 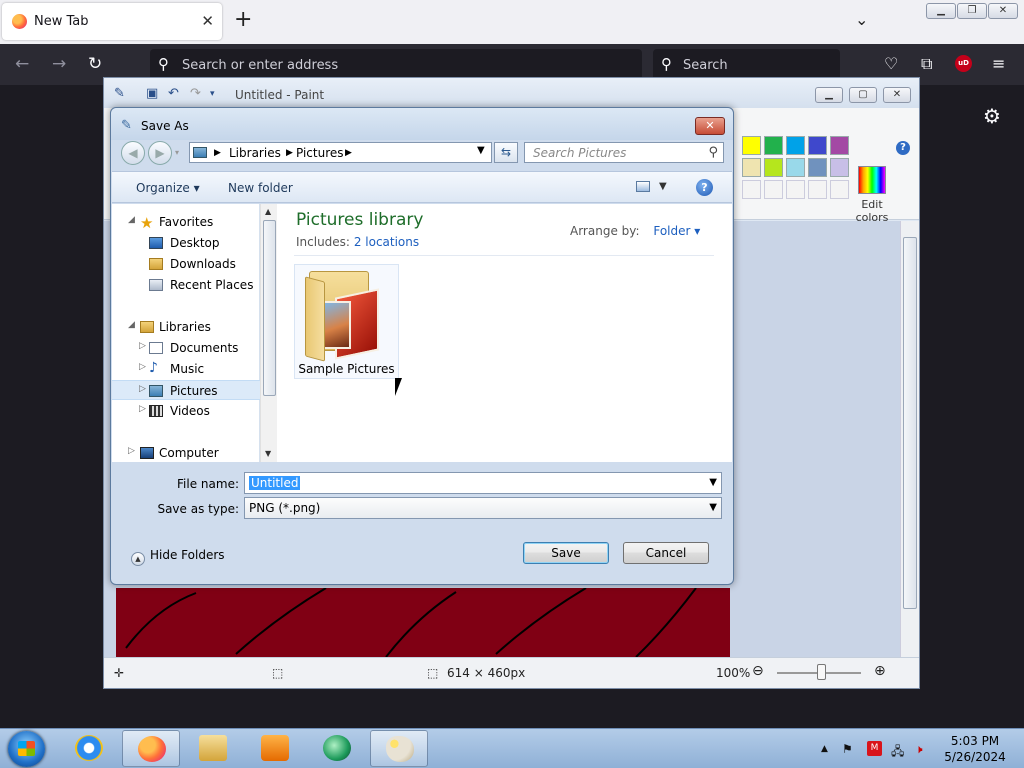 What do you see at coordinates (131, 220) in the screenshot?
I see `collapse-arrow-icon: ◢` at bounding box center [131, 220].